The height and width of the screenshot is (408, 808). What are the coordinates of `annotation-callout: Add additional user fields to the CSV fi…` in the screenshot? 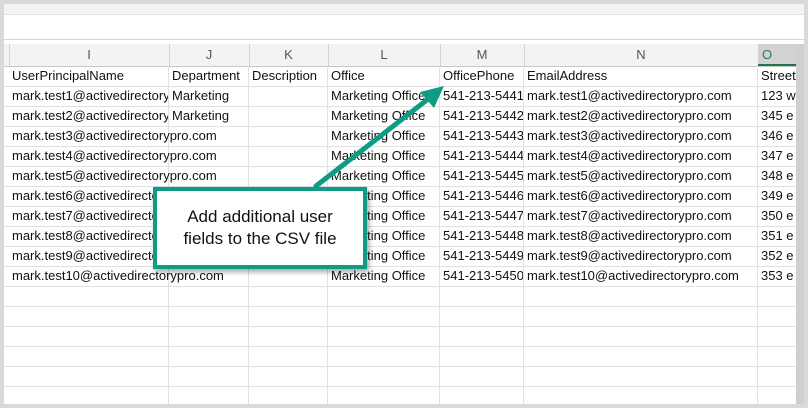 It's located at (260, 228).